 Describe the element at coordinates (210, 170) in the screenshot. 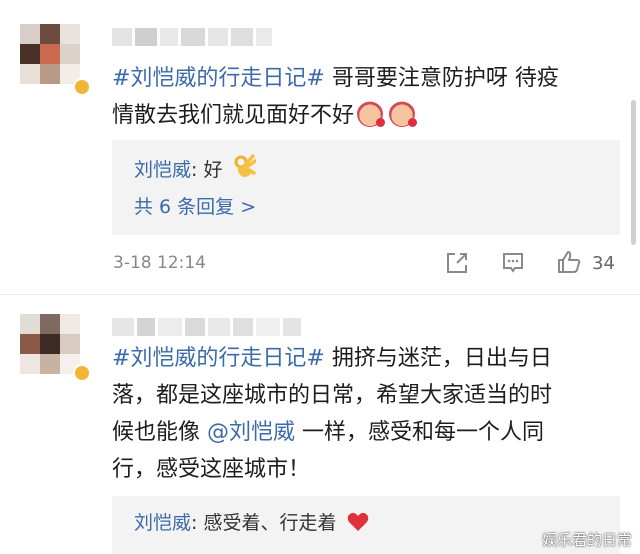

I see `reply-text: 好` at that location.